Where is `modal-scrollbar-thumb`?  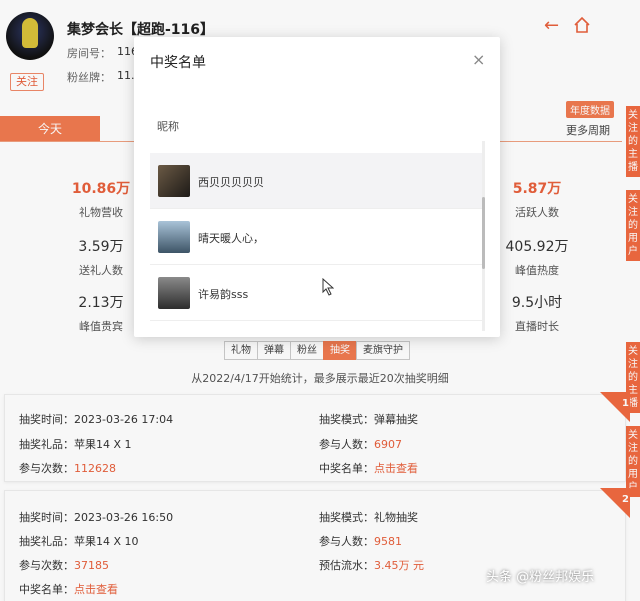 modal-scrollbar-thumb is located at coordinates (483, 233).